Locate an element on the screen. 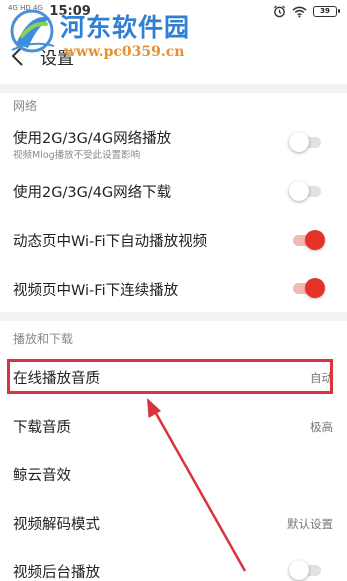 The width and height of the screenshot is (347, 581). setting-row-mobile-download: 使用2G/3G/4G网络下载 is located at coordinates (173, 190).